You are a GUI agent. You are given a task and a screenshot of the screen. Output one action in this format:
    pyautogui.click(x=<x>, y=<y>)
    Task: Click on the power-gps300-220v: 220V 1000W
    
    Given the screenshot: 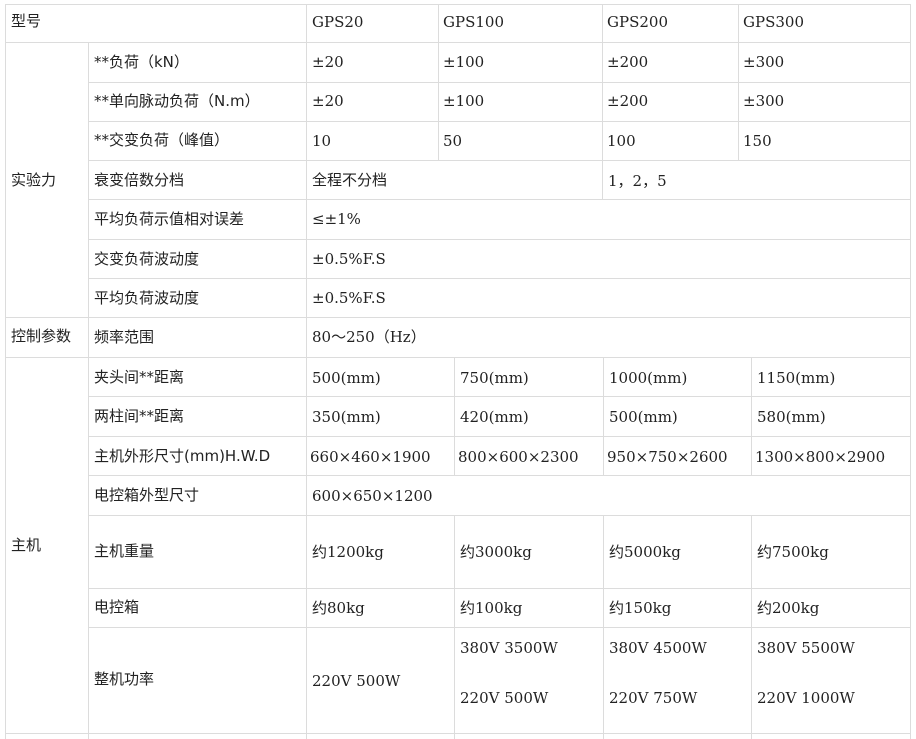 What is the action you would take?
    pyautogui.click(x=806, y=698)
    